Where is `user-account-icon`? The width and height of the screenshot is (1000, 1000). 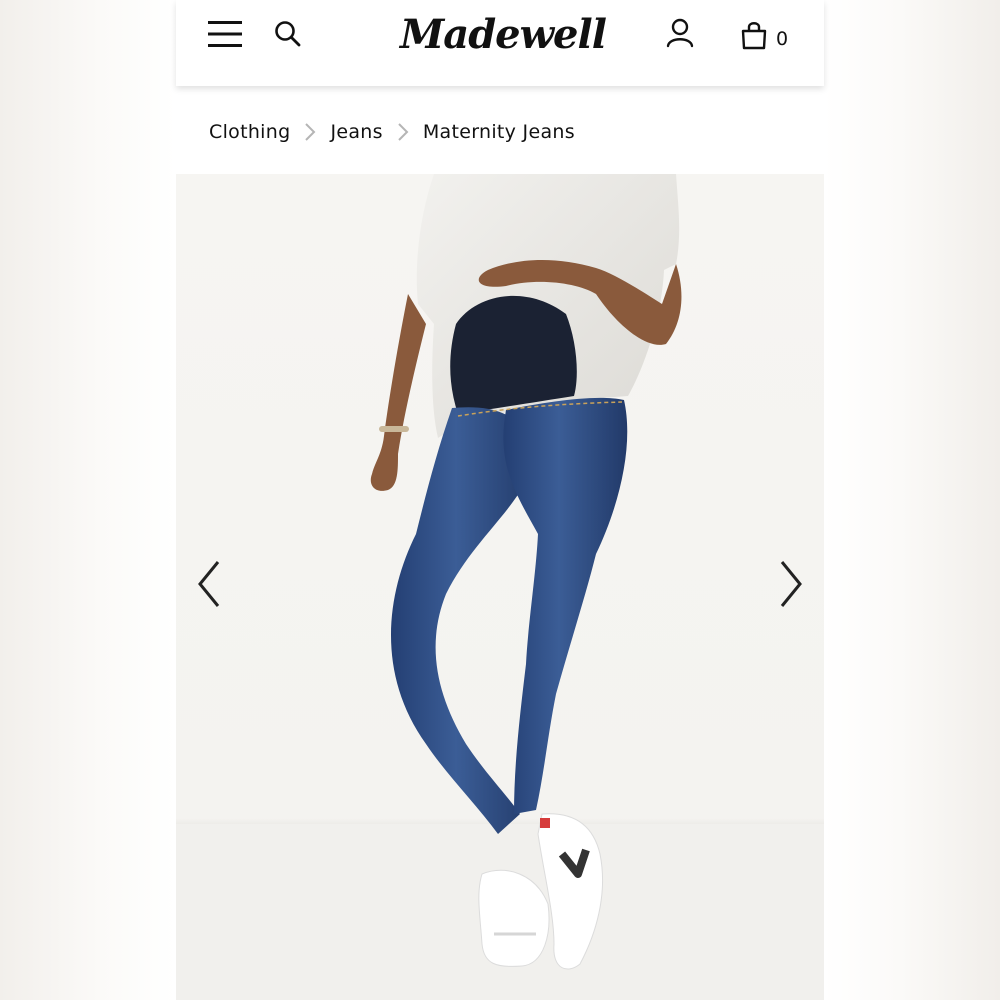
user-account-icon is located at coordinates (680, 33).